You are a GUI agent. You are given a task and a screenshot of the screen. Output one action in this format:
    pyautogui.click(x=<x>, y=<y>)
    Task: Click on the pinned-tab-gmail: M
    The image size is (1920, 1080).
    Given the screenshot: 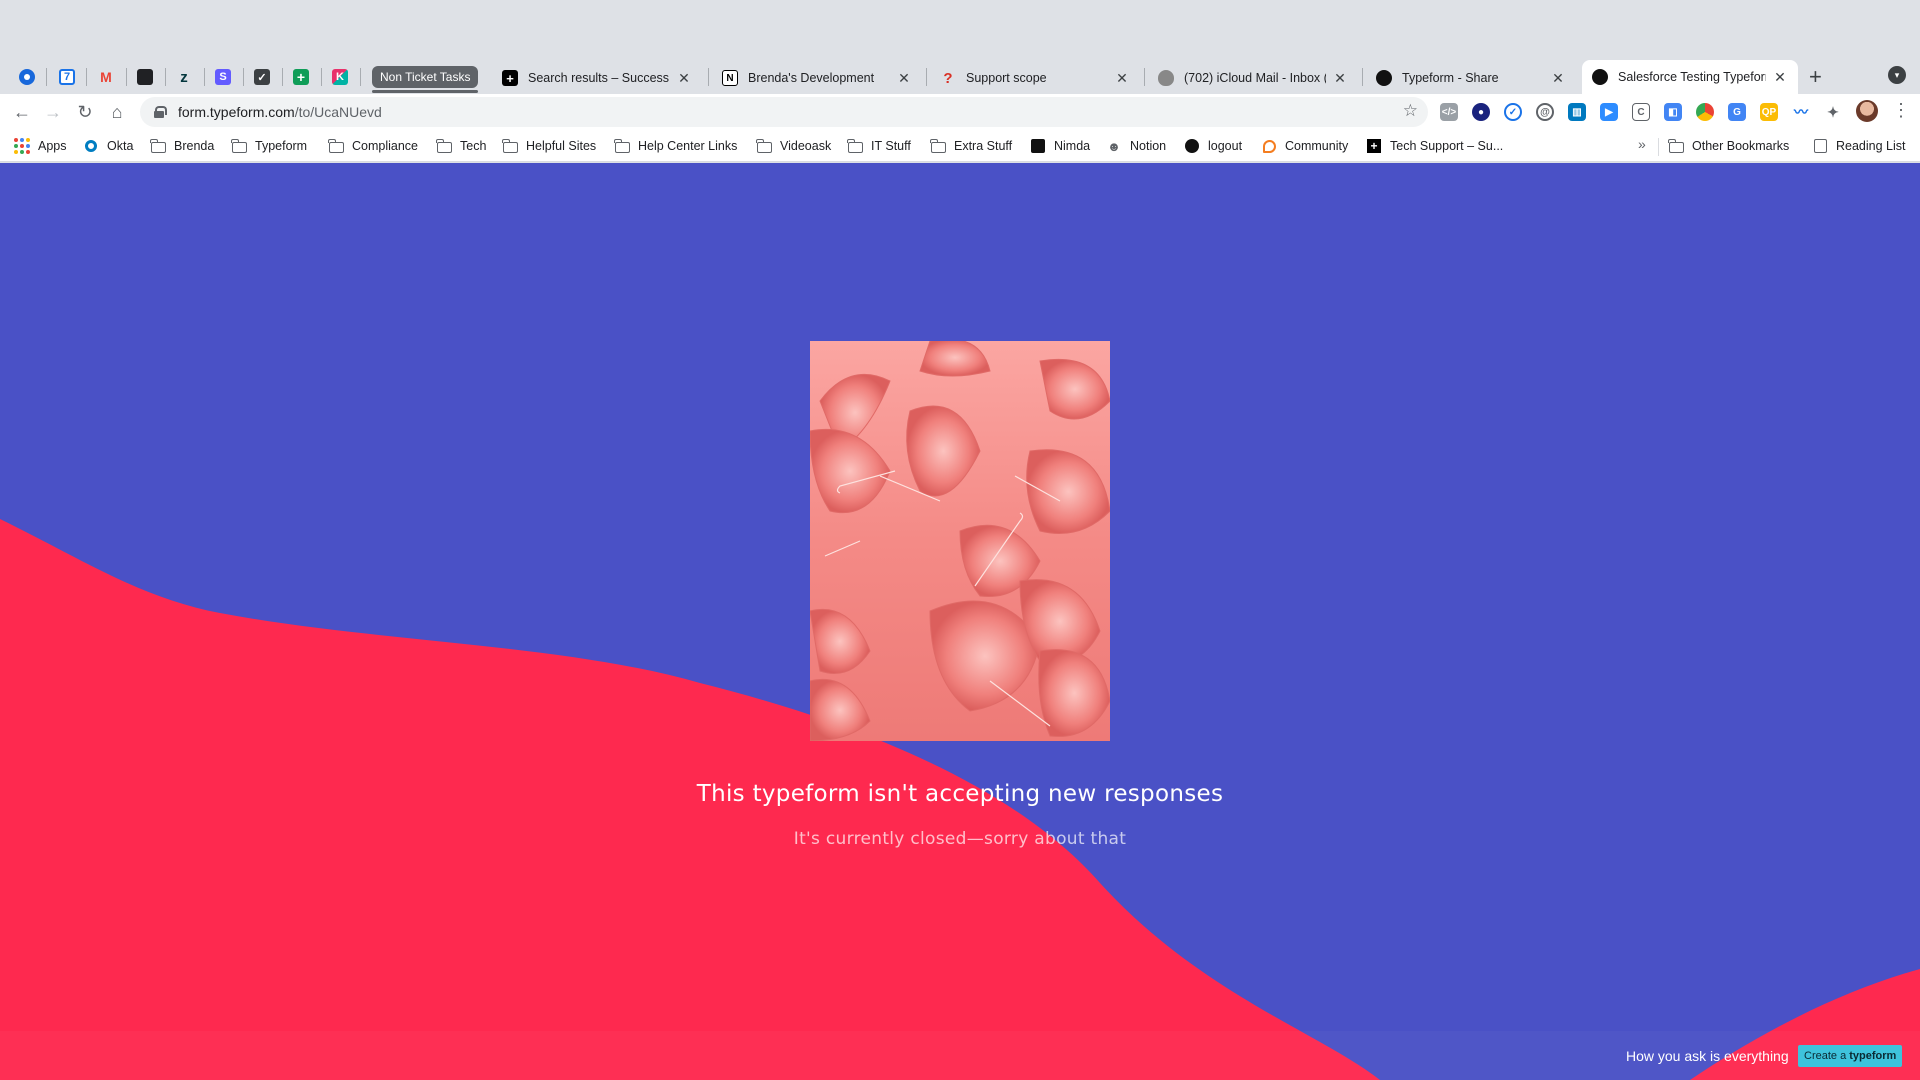 What is the action you would take?
    pyautogui.click(x=106, y=77)
    